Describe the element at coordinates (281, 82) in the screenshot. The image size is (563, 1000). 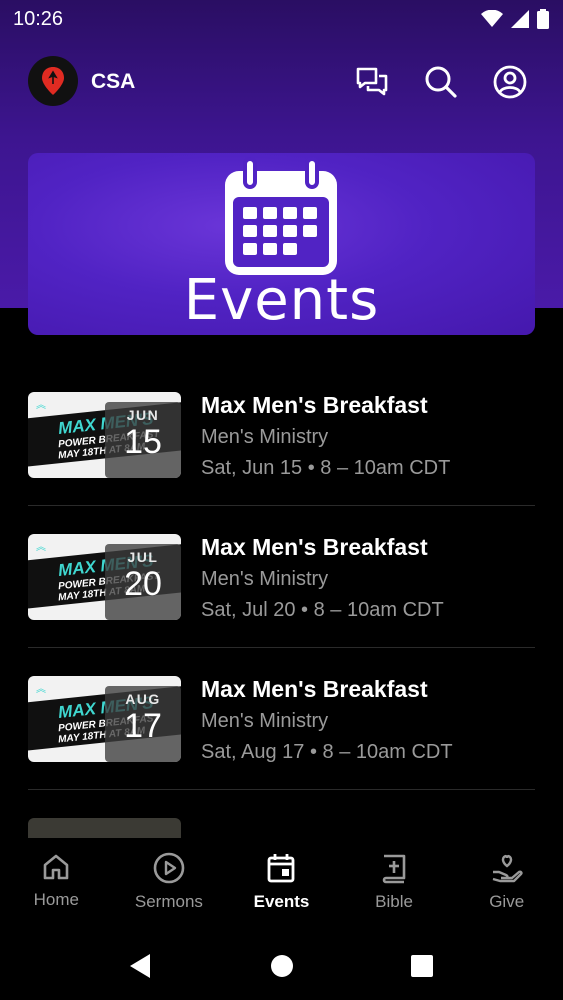
I see `app-header: CSA` at that location.